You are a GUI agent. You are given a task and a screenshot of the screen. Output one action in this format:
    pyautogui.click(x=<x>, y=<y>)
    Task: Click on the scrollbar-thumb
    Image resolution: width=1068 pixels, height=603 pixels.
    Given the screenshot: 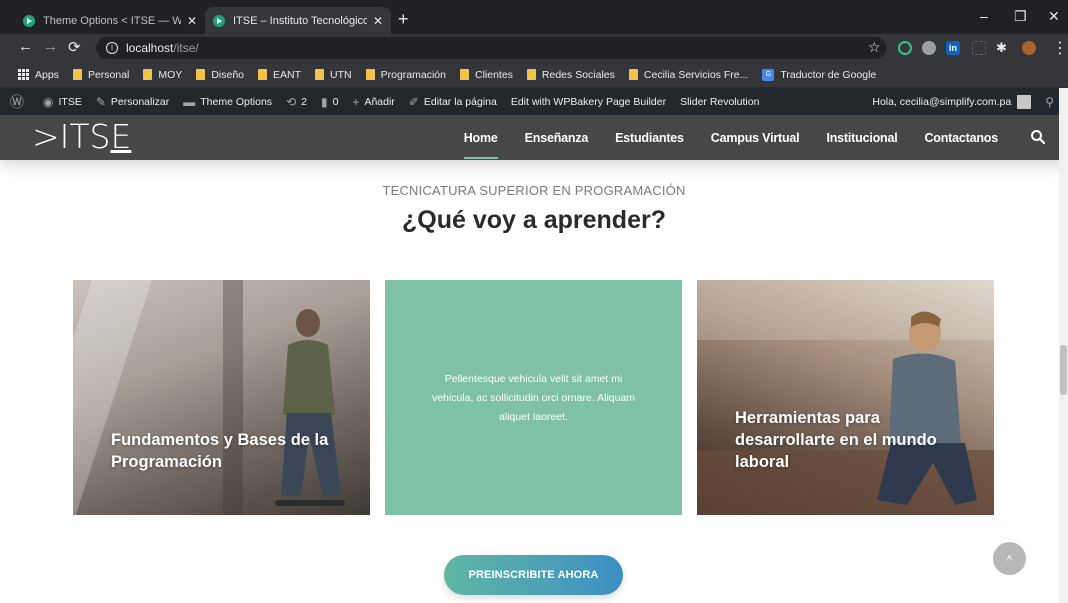 What is the action you would take?
    pyautogui.click(x=1063, y=370)
    